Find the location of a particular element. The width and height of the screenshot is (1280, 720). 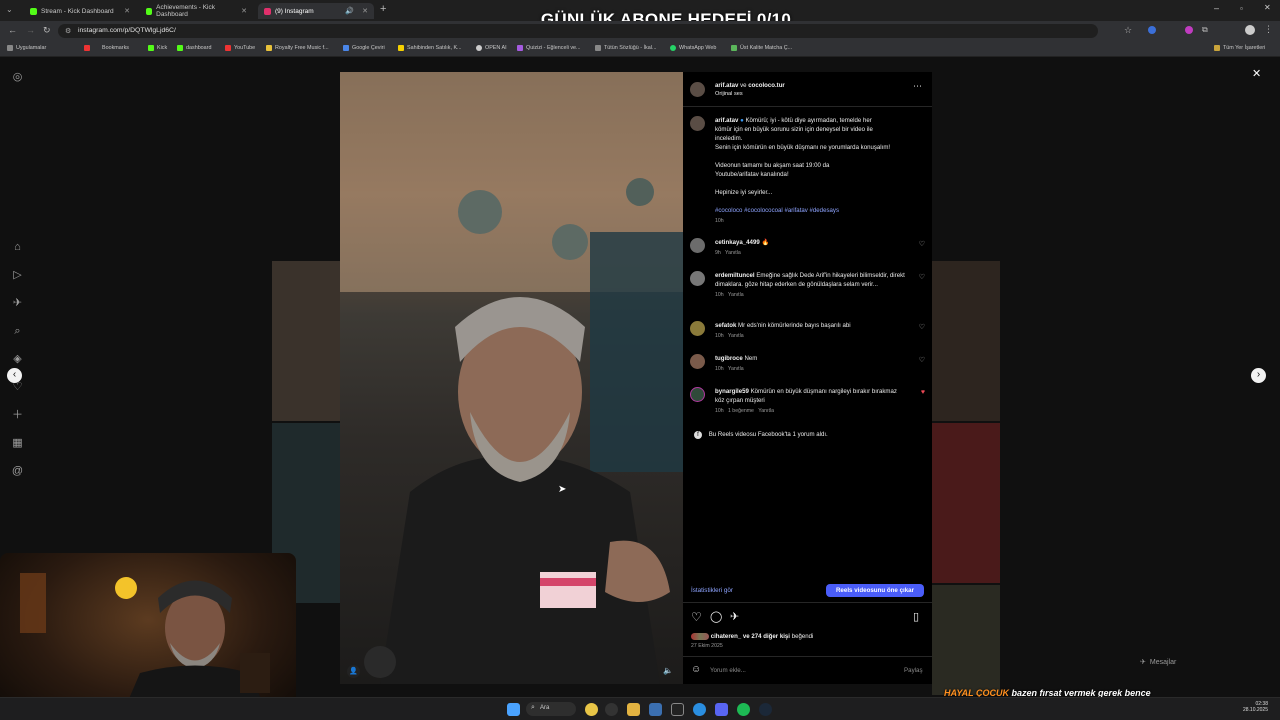

previous-post-arrow: ‹ is located at coordinates (14, 375).